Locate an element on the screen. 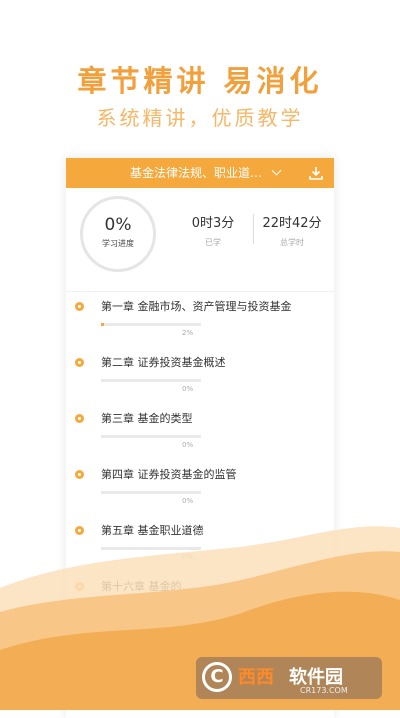 The width and height of the screenshot is (400, 718). chevron-down-icon is located at coordinates (276, 170).